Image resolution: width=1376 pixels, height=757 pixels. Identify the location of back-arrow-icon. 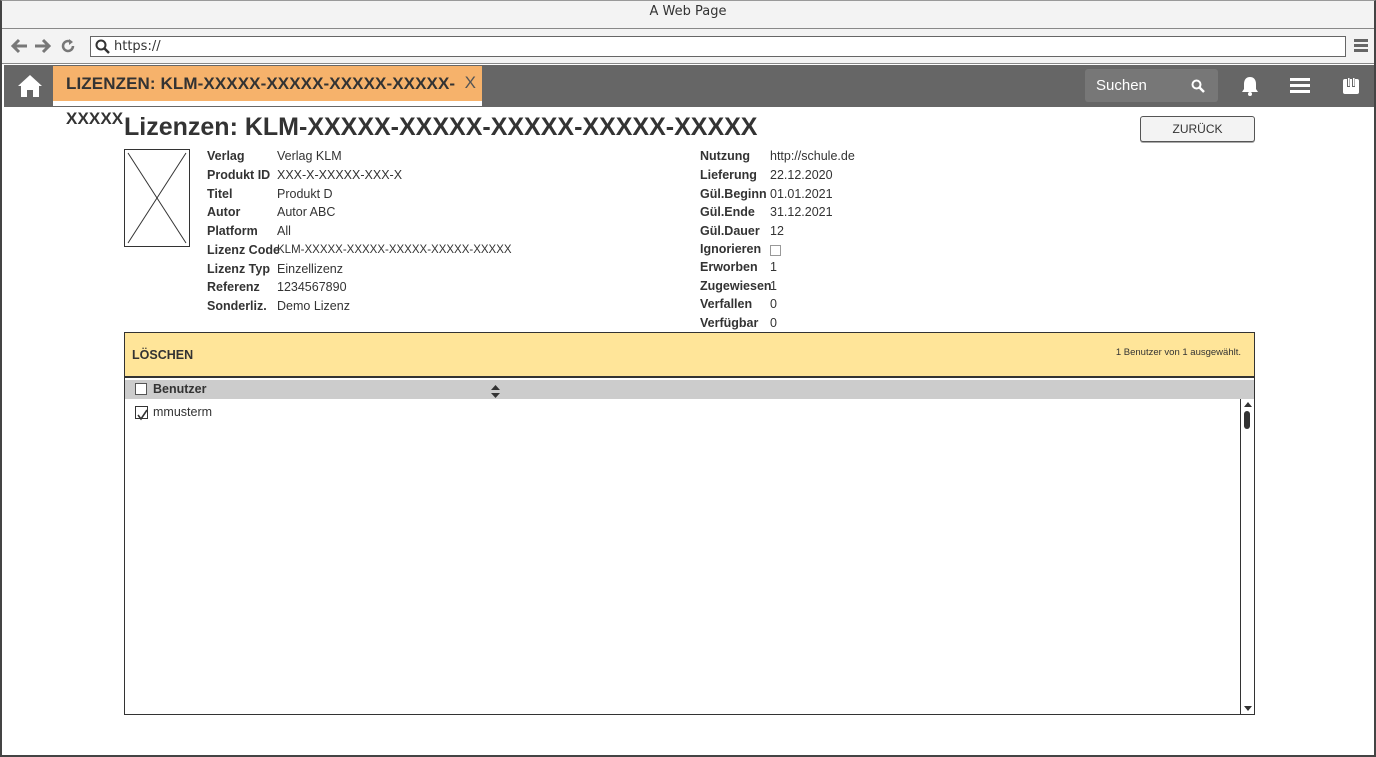
(20, 46).